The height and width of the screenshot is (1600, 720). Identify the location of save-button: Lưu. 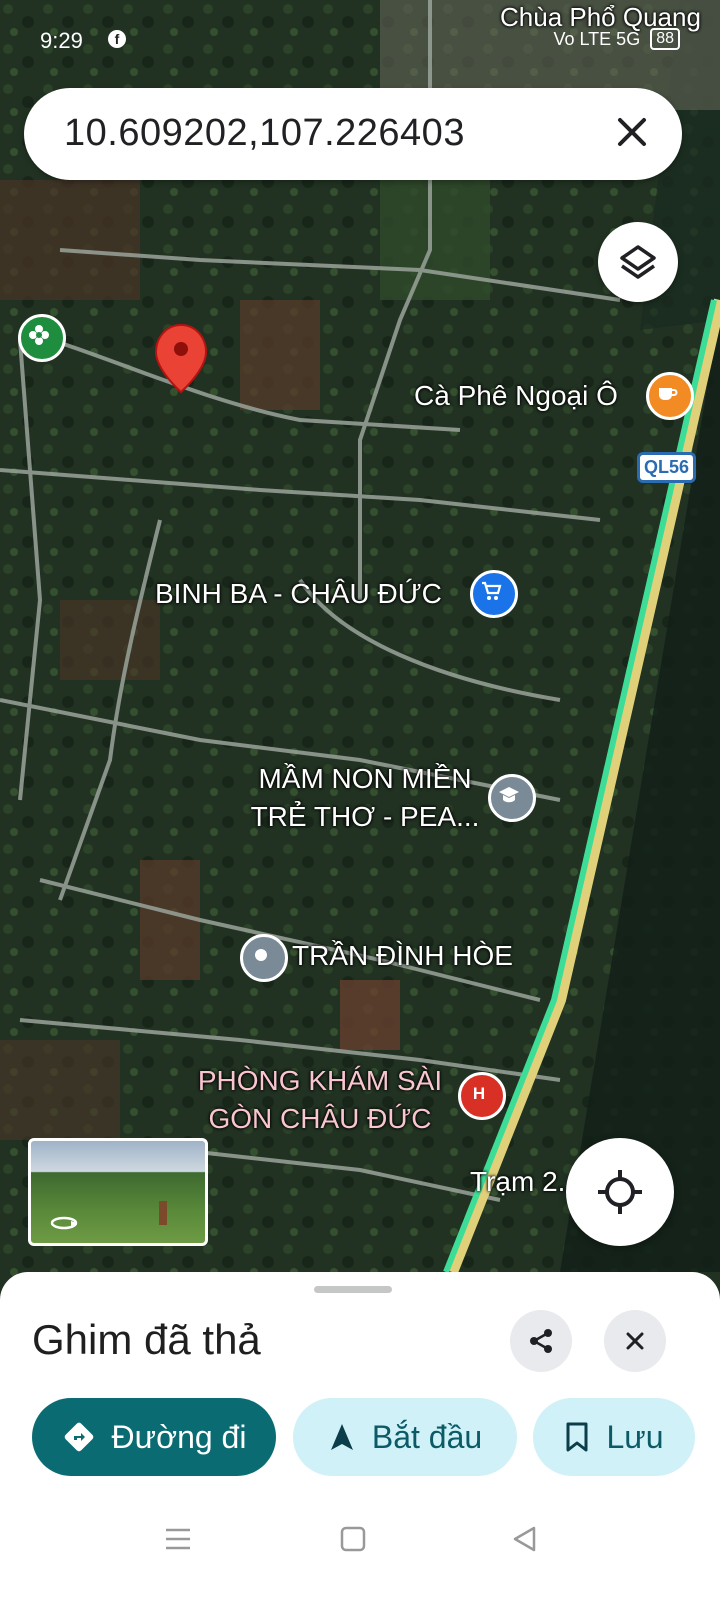
(614, 1437).